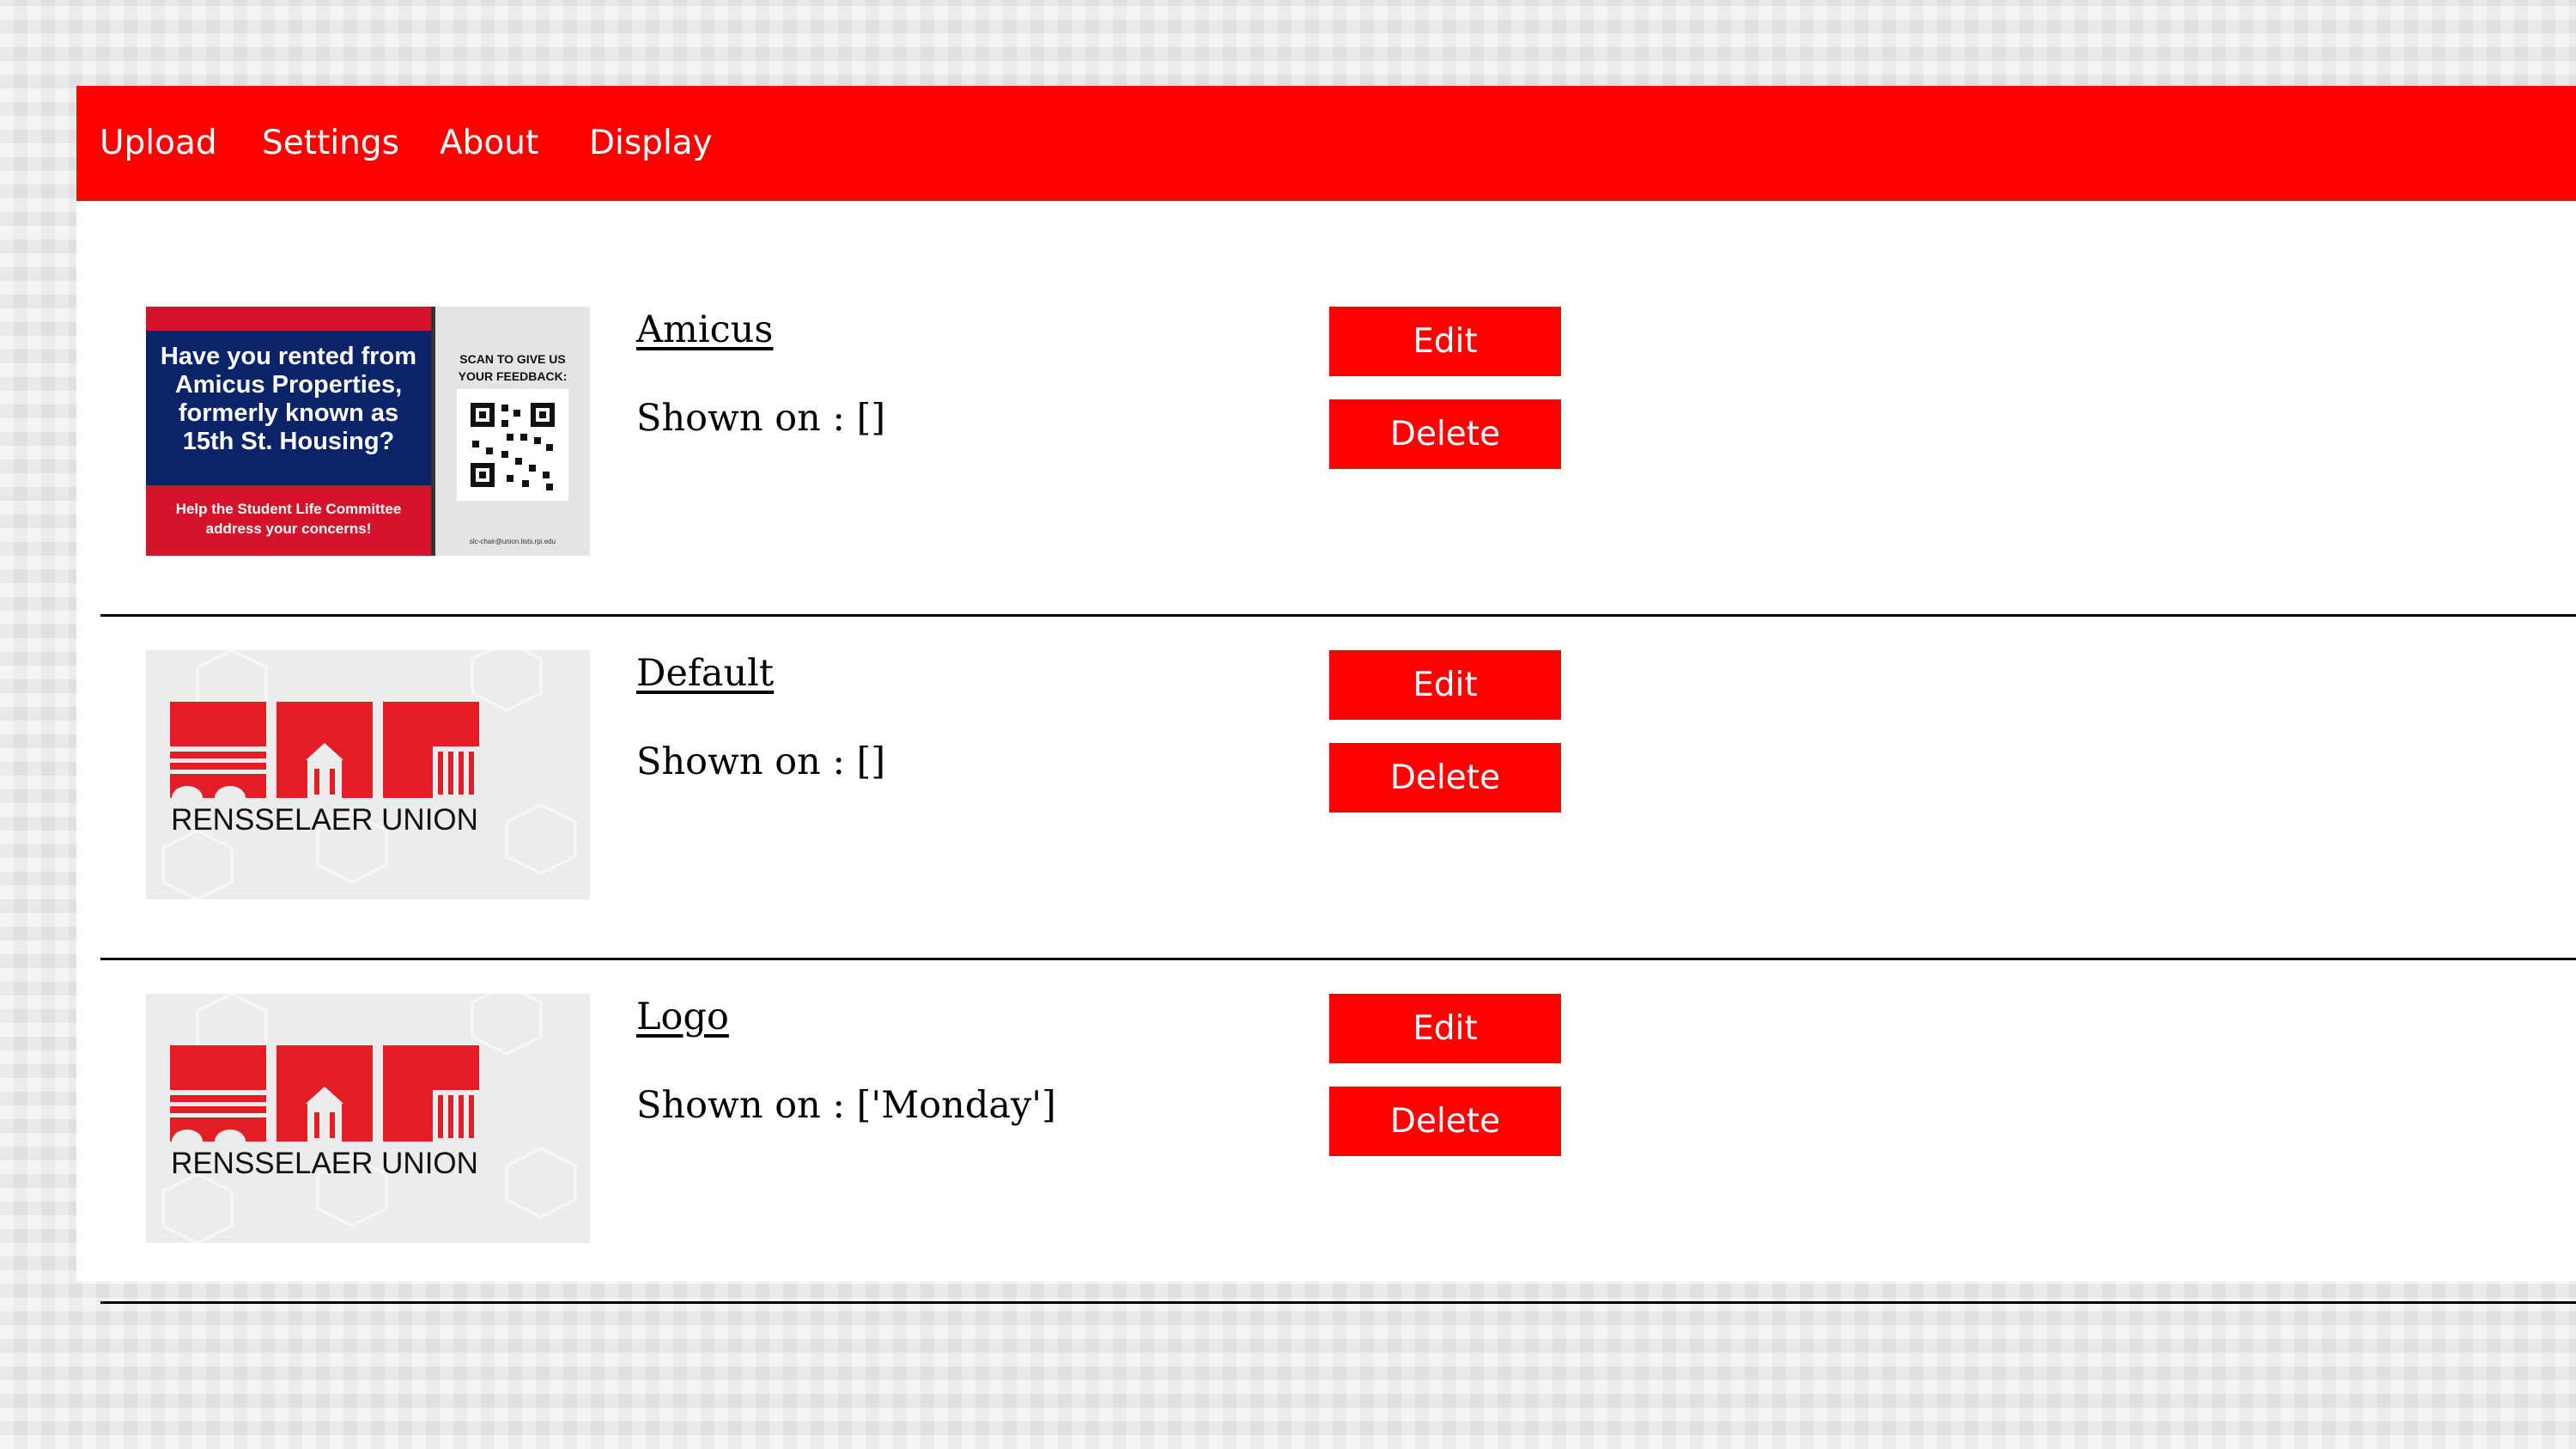 This screenshot has height=1449, width=2576. What do you see at coordinates (159, 143) in the screenshot?
I see `nav-upload: Upload` at bounding box center [159, 143].